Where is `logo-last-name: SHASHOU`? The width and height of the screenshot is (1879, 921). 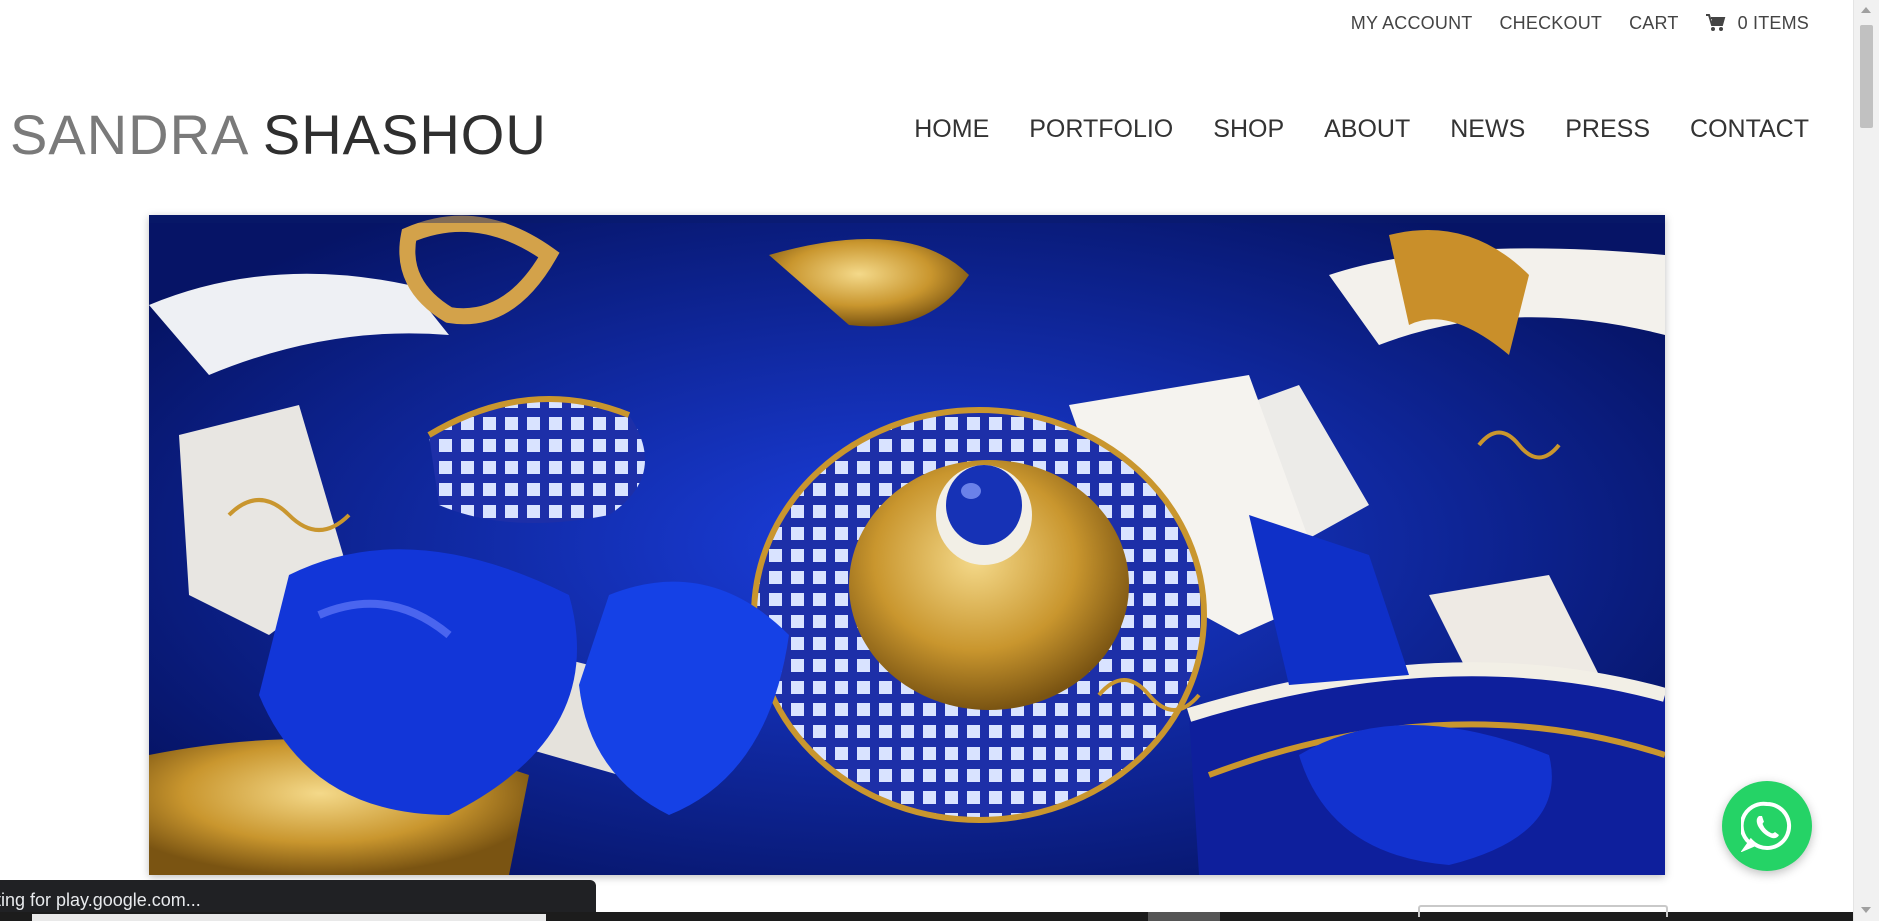 logo-last-name: SHASHOU is located at coordinates (404, 134).